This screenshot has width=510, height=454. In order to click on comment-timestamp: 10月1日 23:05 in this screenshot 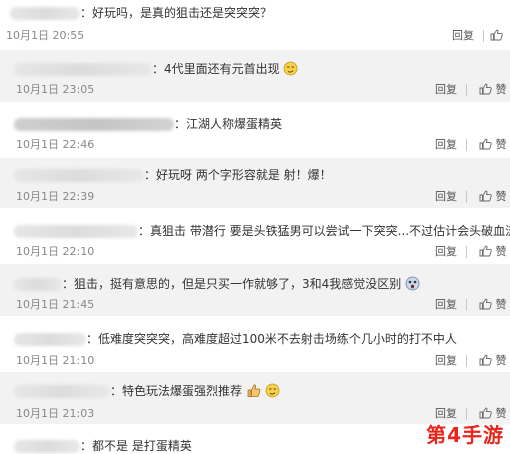, I will do `click(55, 89)`.